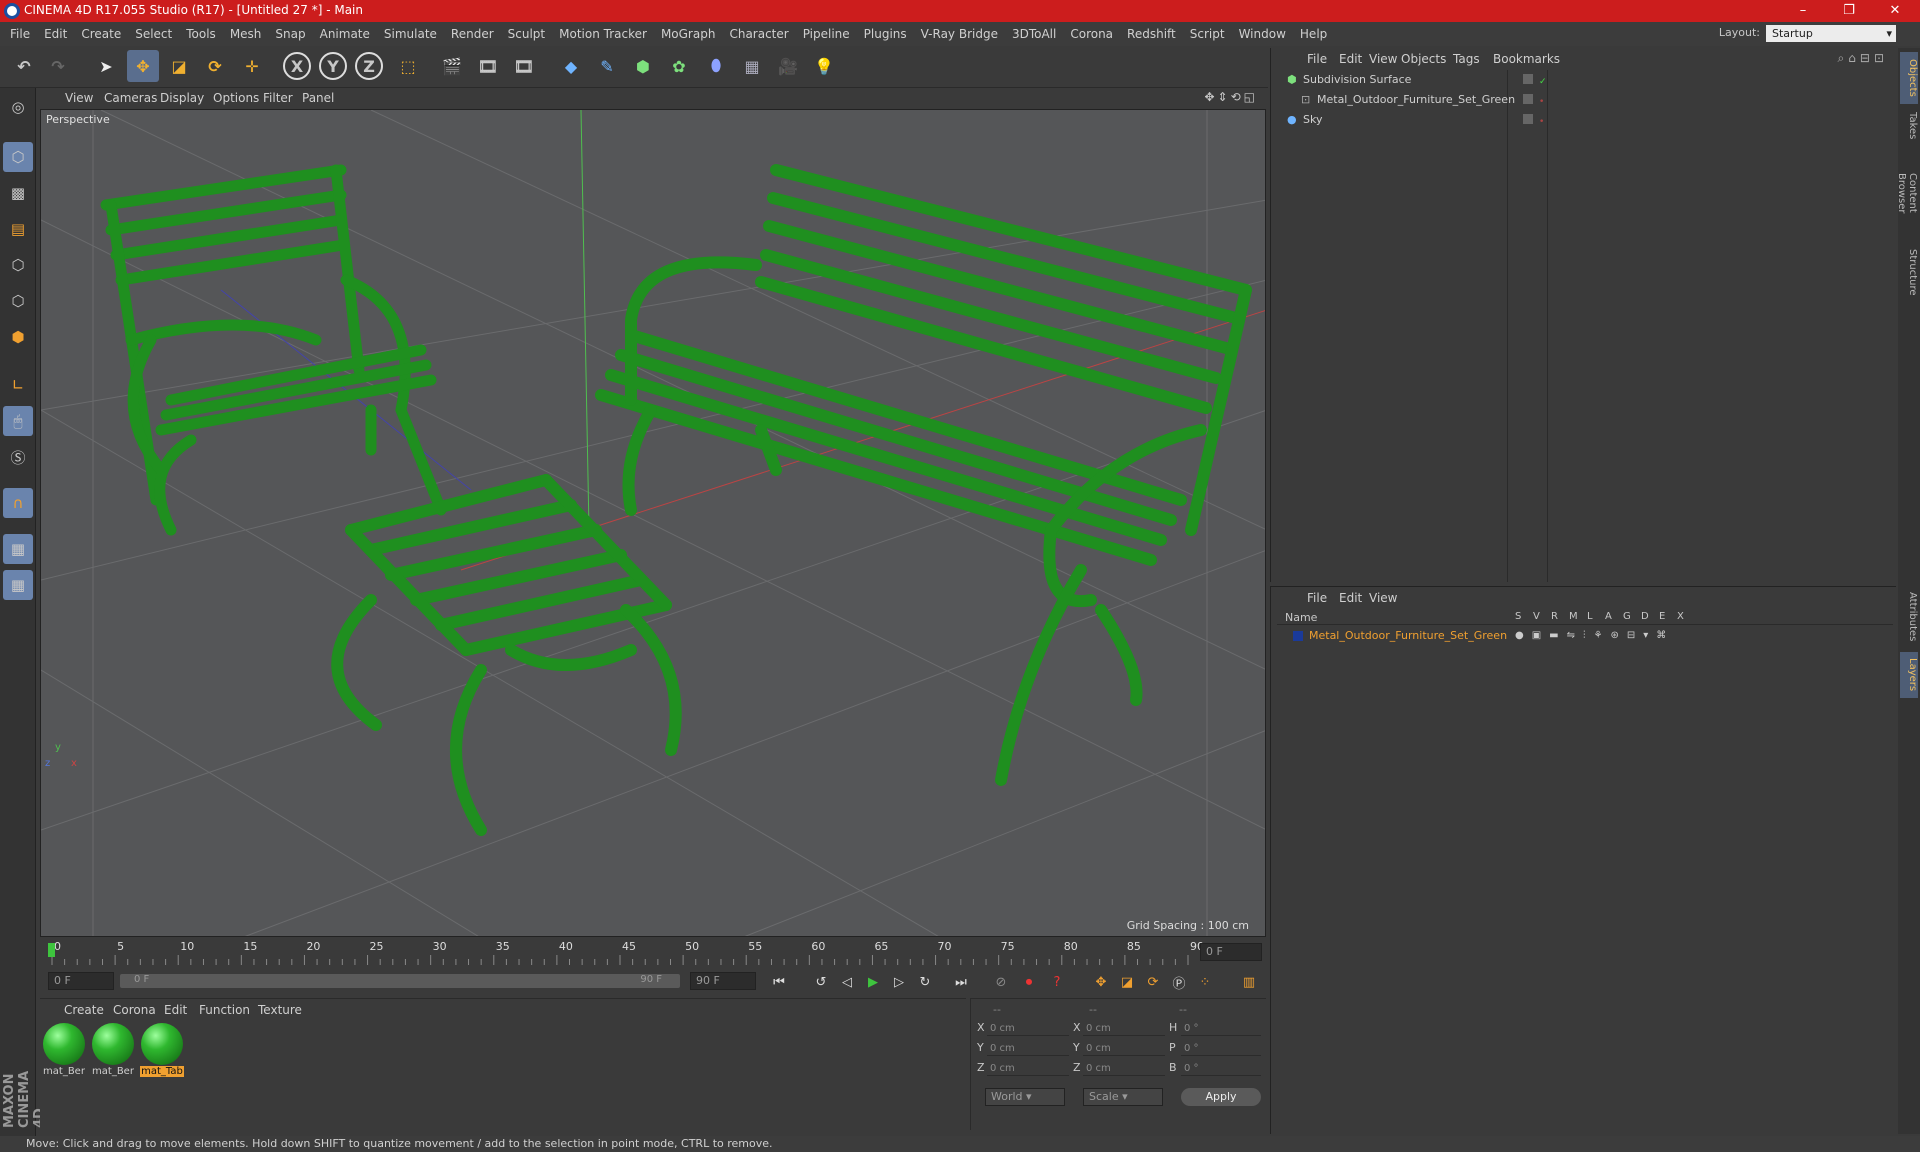 This screenshot has height=1152, width=1920. Describe the element at coordinates (1909, 272) in the screenshot. I see `tab-structure: Structure` at that location.